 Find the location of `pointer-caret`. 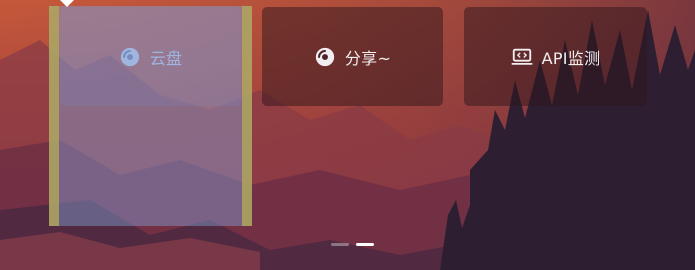

pointer-caret is located at coordinates (67, 3).